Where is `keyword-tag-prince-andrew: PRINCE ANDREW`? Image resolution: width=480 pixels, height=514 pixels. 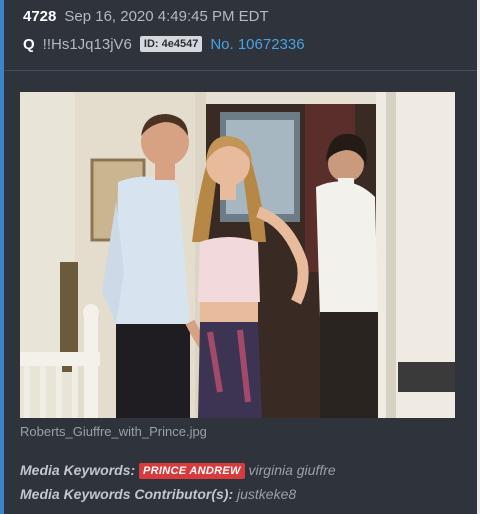
keyword-tag-prince-andrew: PRINCE ANDREW is located at coordinates (192, 471).